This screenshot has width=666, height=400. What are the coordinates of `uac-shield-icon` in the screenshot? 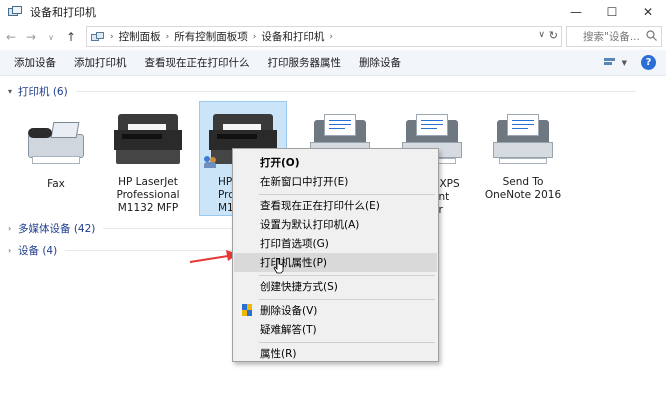 It's located at (247, 310).